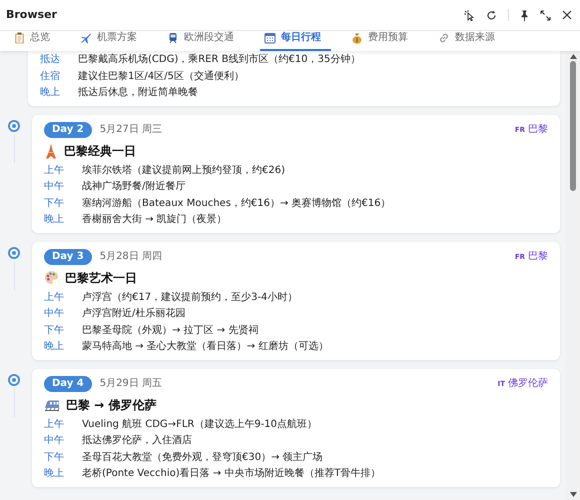 Image resolution: width=580 pixels, height=500 pixels. What do you see at coordinates (183, 171) in the screenshot?
I see `activity-text: 埃菲尔铁塔（建议提前网上预约登顶，约€26)` at bounding box center [183, 171].